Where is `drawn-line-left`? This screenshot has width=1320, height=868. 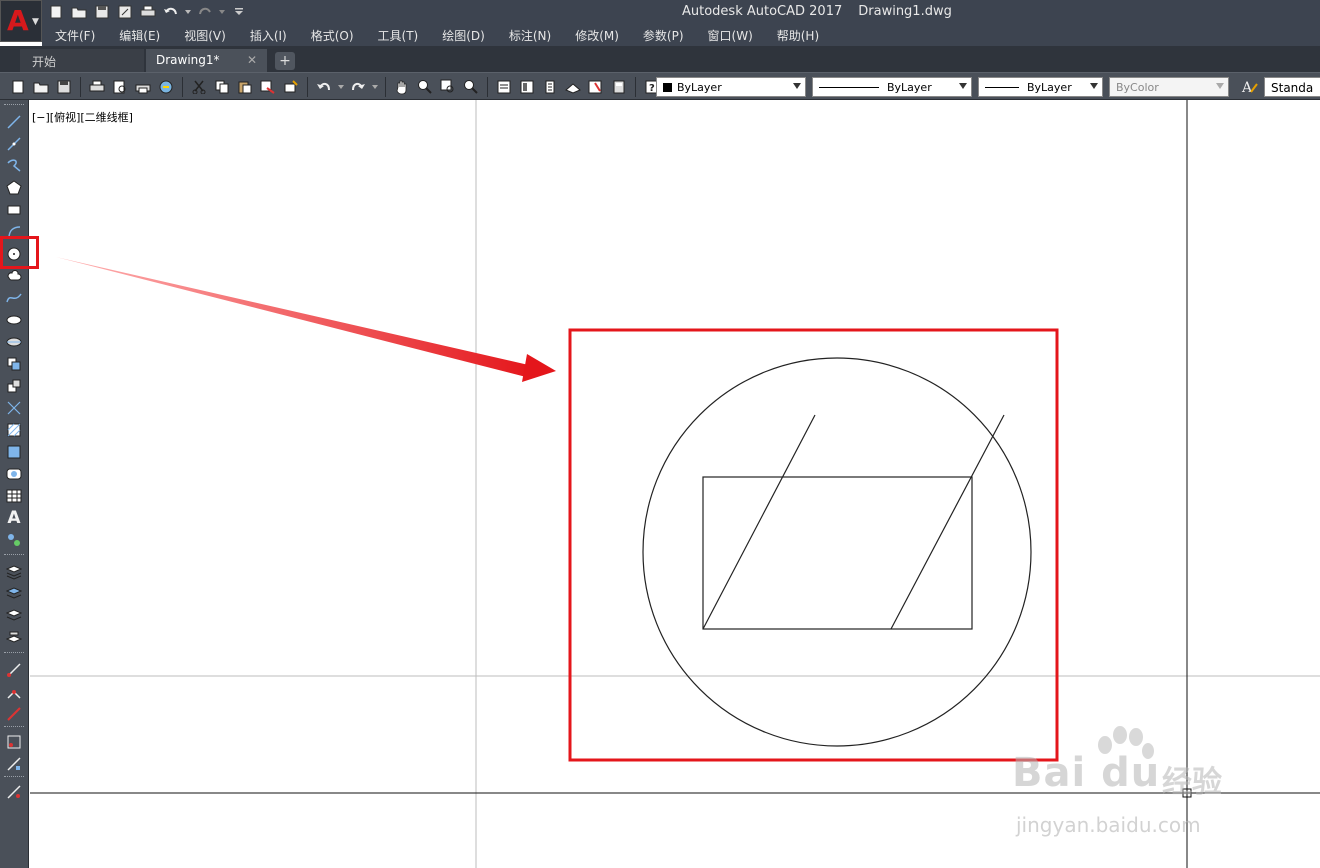
drawn-line-left is located at coordinates (759, 522).